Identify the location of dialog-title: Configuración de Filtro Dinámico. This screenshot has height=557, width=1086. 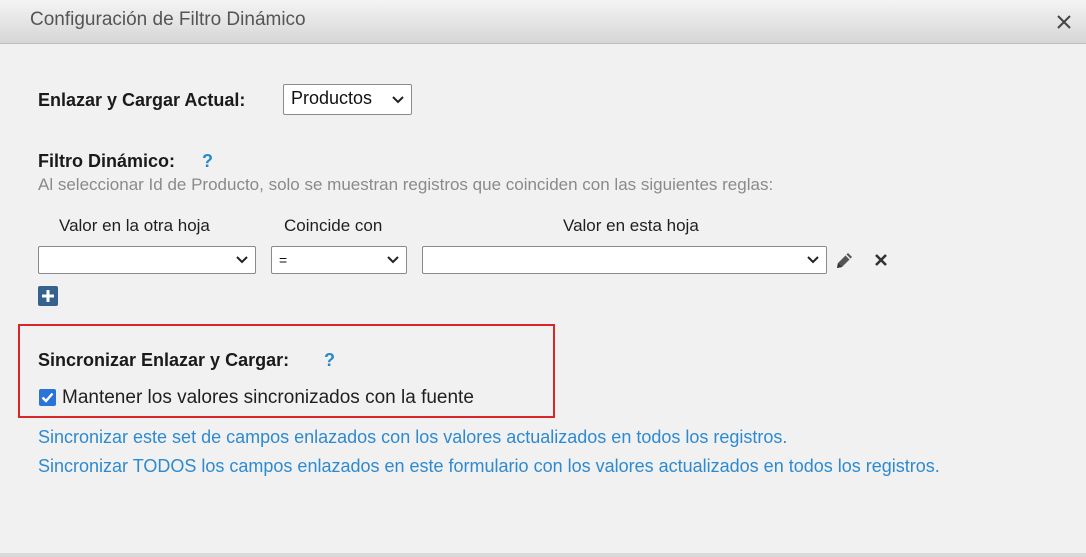
(168, 19).